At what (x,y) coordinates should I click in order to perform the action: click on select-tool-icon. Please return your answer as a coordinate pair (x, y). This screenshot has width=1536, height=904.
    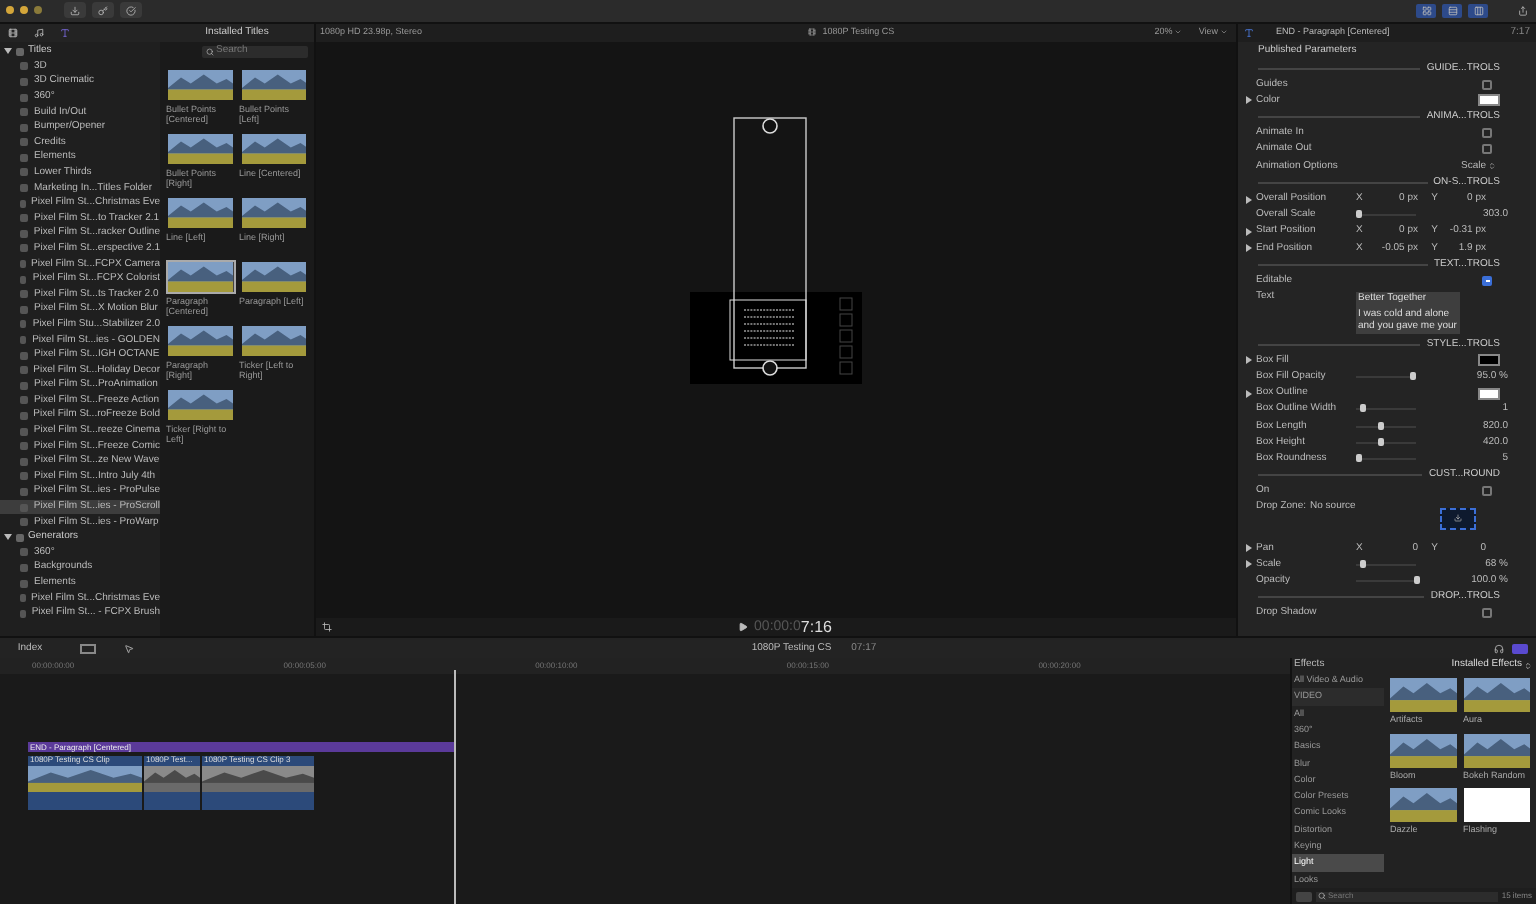
    Looking at the image, I should click on (129, 648).